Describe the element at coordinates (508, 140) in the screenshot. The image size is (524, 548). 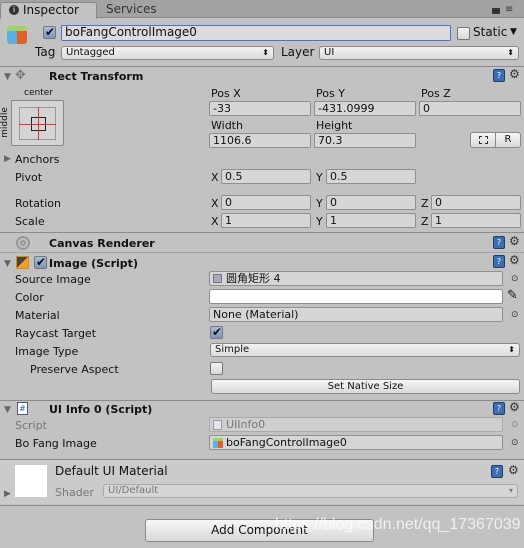
I see `raw-edit-button: R` at that location.